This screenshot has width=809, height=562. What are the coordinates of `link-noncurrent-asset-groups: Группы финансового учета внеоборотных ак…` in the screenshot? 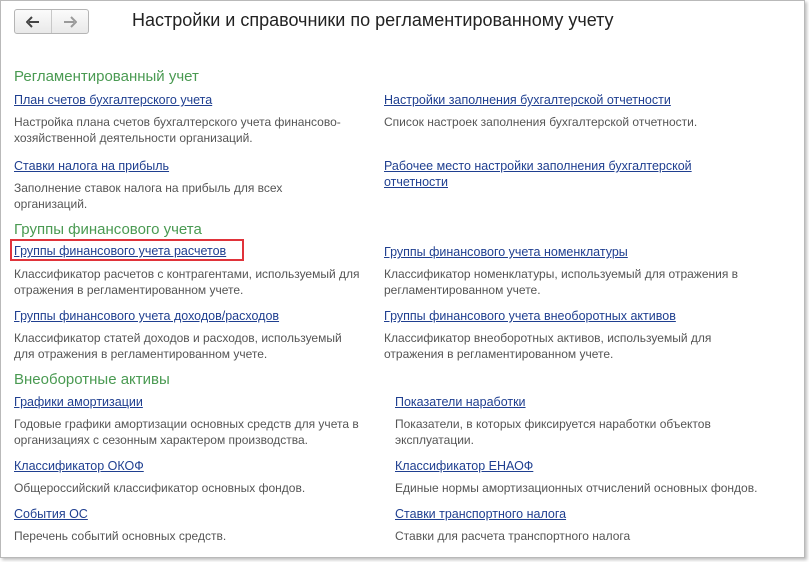 It's located at (530, 316).